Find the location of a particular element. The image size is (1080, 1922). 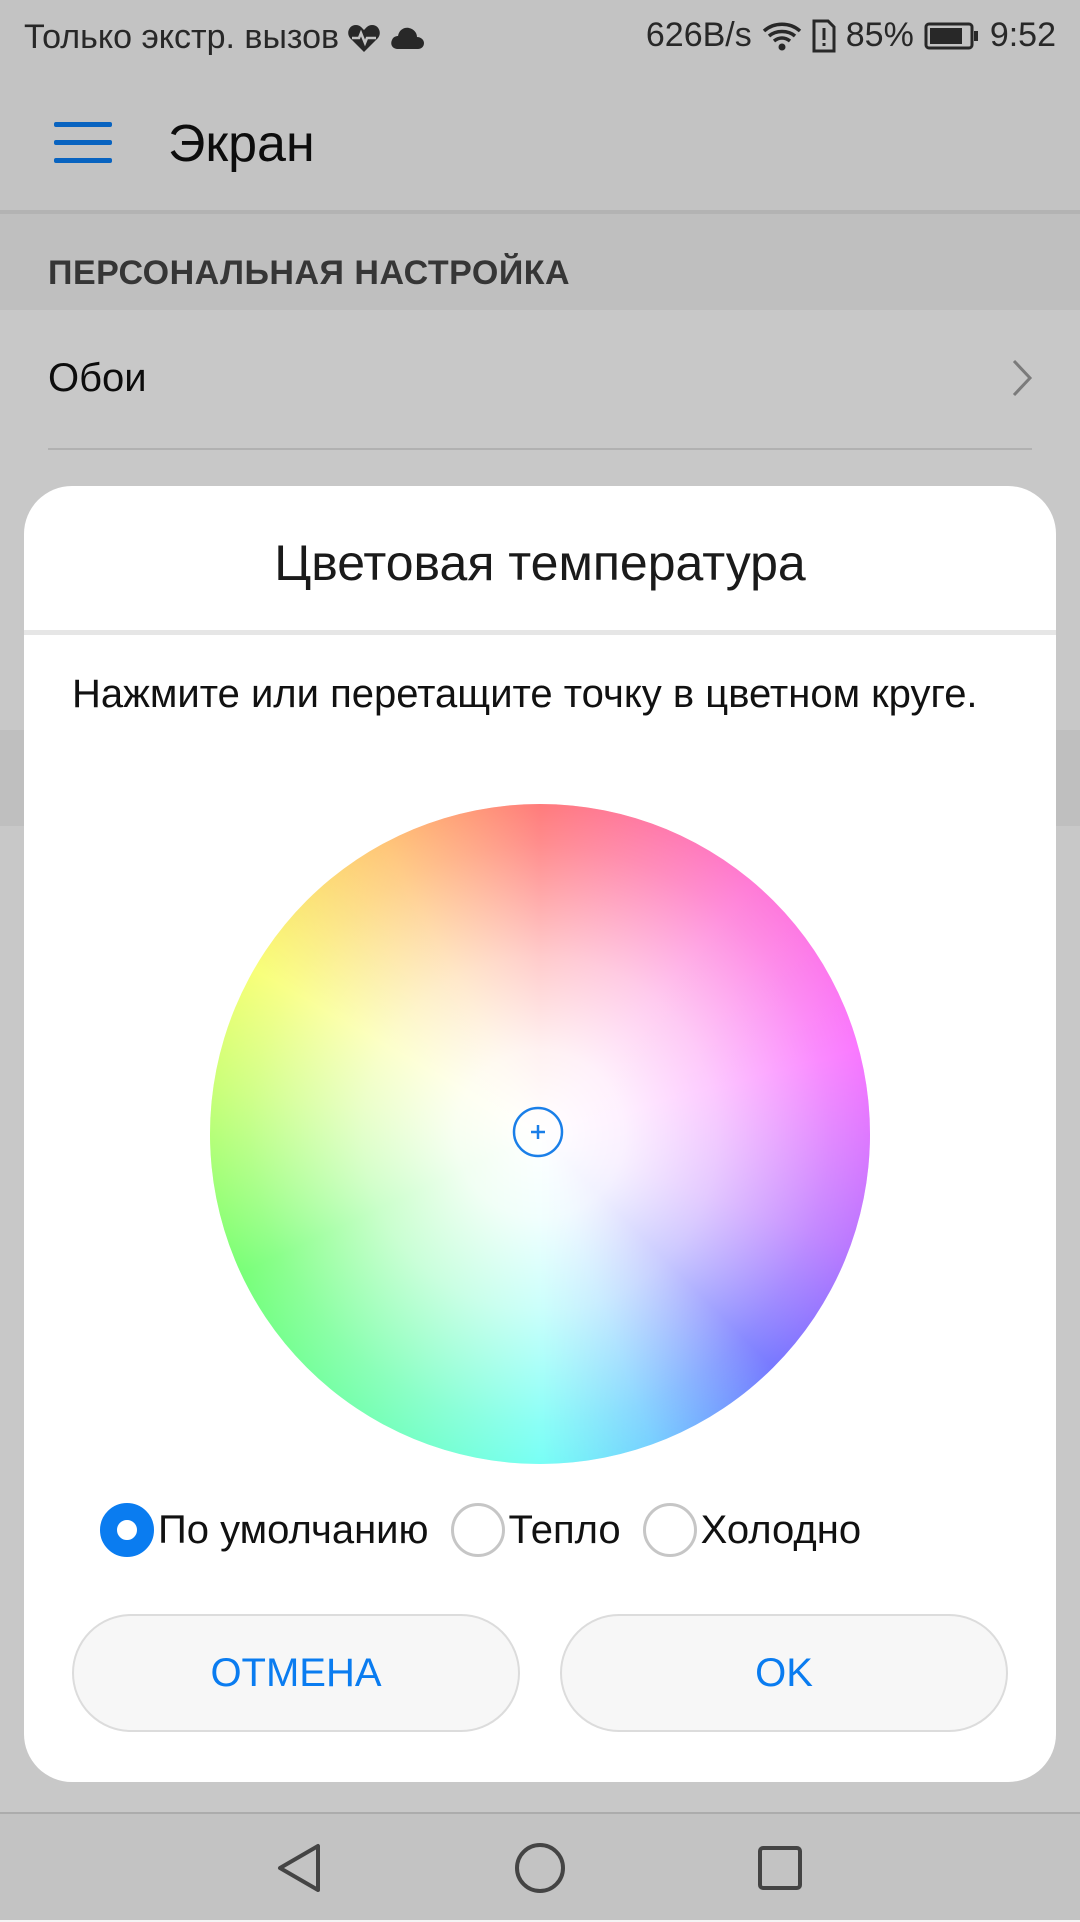

option-label: Холодно is located at coordinates (781, 1529).